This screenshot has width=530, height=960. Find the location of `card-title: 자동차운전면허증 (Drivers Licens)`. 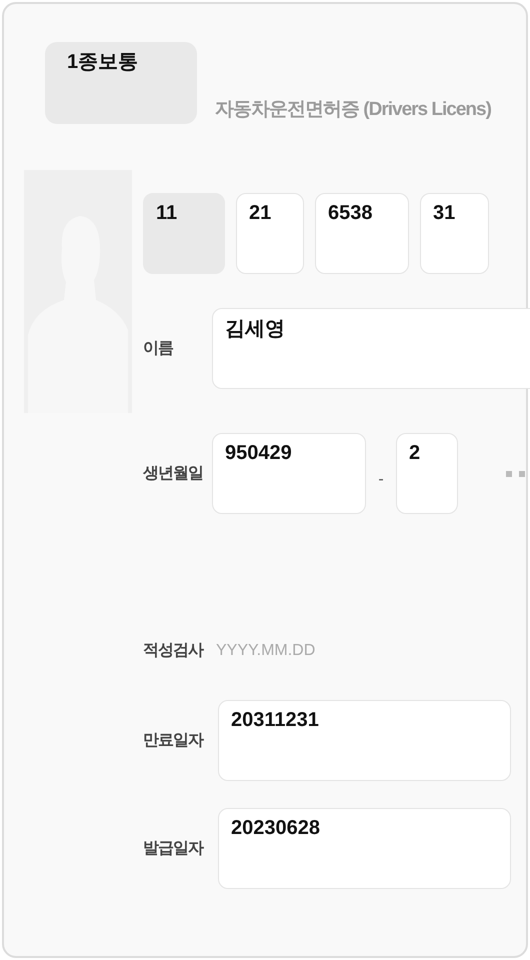

card-title: 자동차운전면허증 (Drivers Licens) is located at coordinates (353, 110).